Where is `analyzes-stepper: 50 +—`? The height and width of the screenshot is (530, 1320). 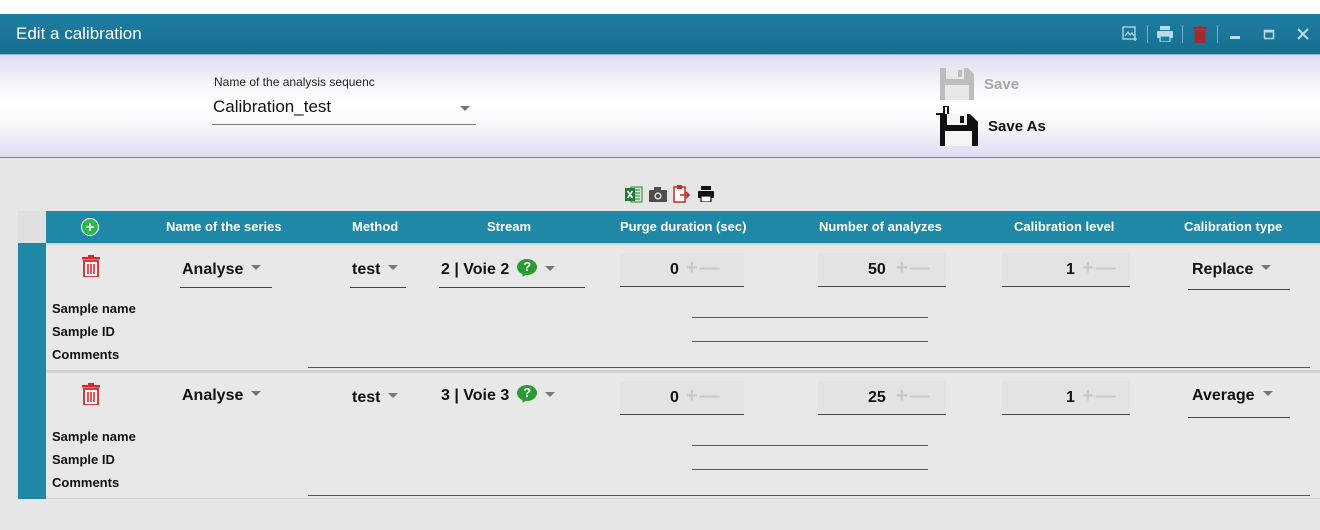
analyzes-stepper: 50 +— is located at coordinates (882, 270).